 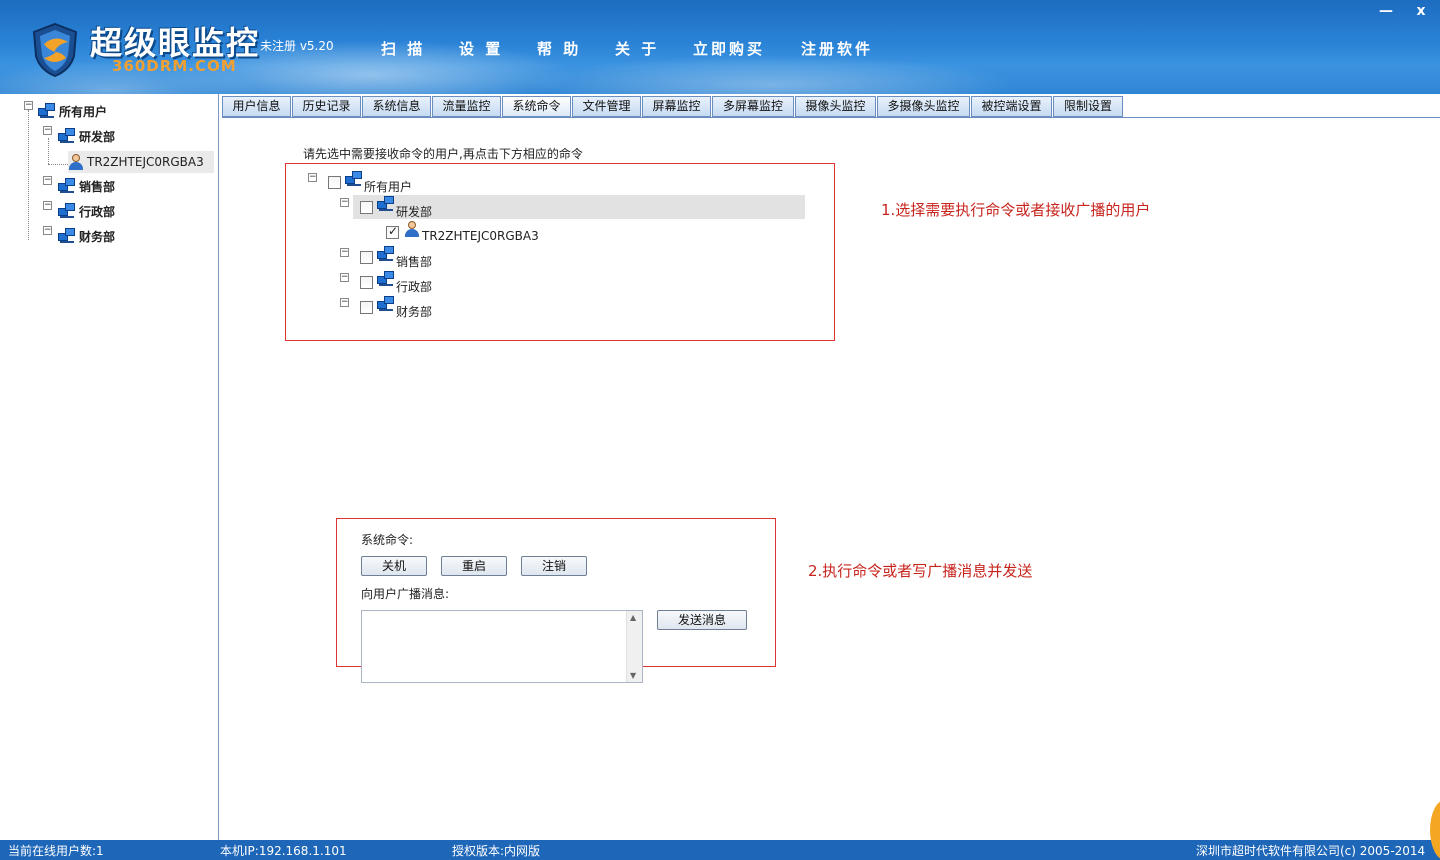 I want to click on system-command-label: 系统命令:, so click(x=387, y=540).